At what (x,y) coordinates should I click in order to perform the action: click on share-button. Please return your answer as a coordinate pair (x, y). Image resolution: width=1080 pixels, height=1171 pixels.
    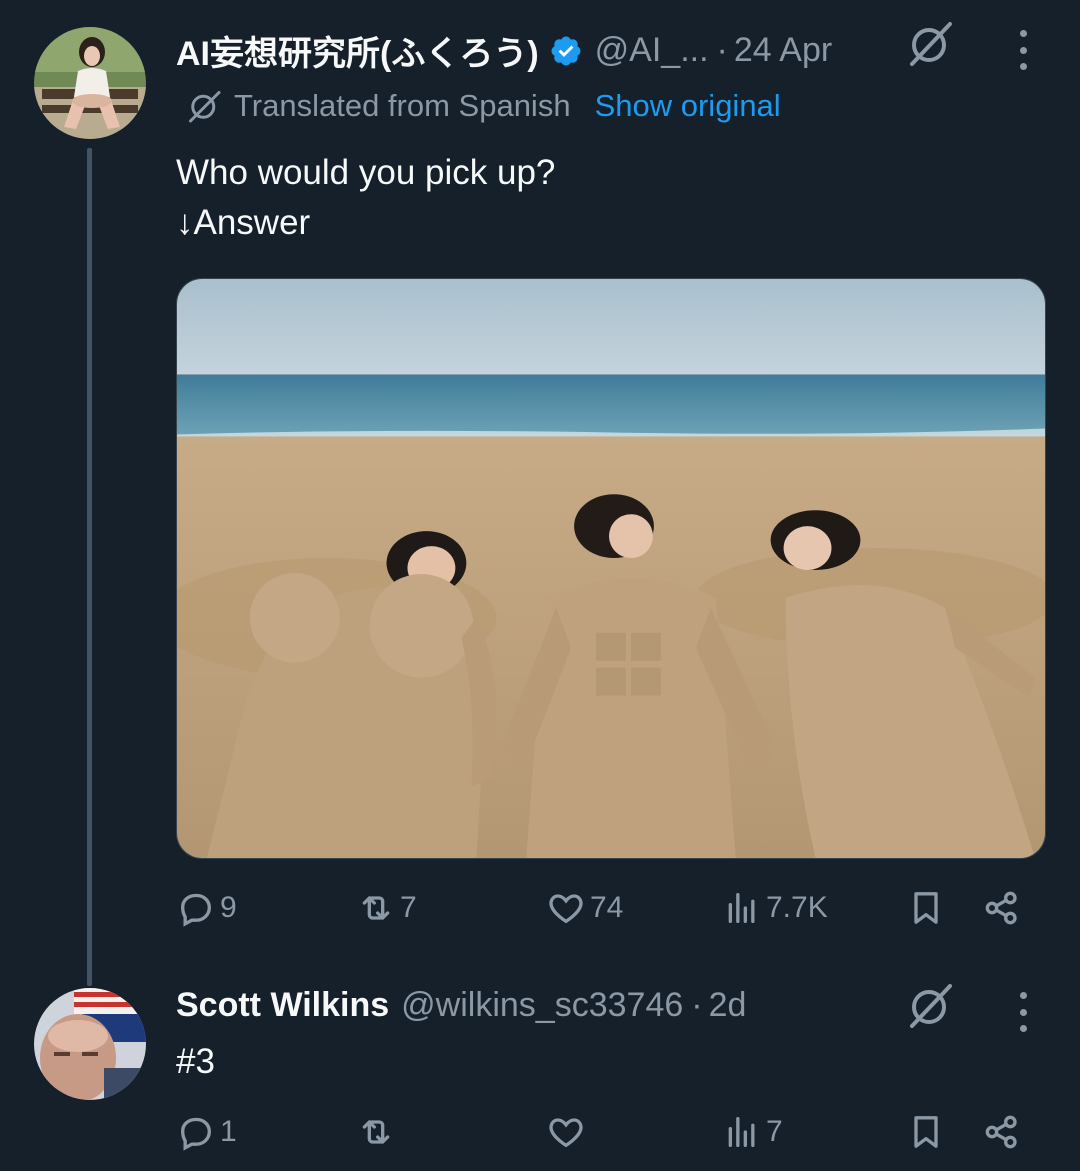
    Looking at the image, I should click on (1002, 908).